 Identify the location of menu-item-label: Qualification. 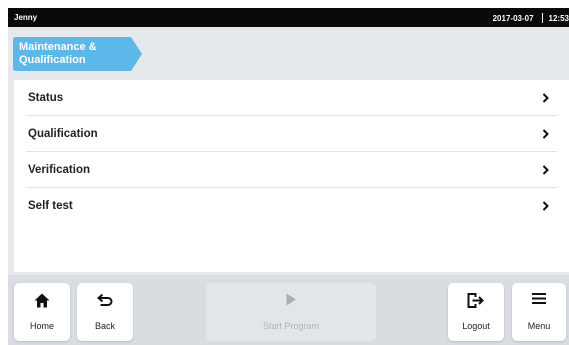
(63, 134).